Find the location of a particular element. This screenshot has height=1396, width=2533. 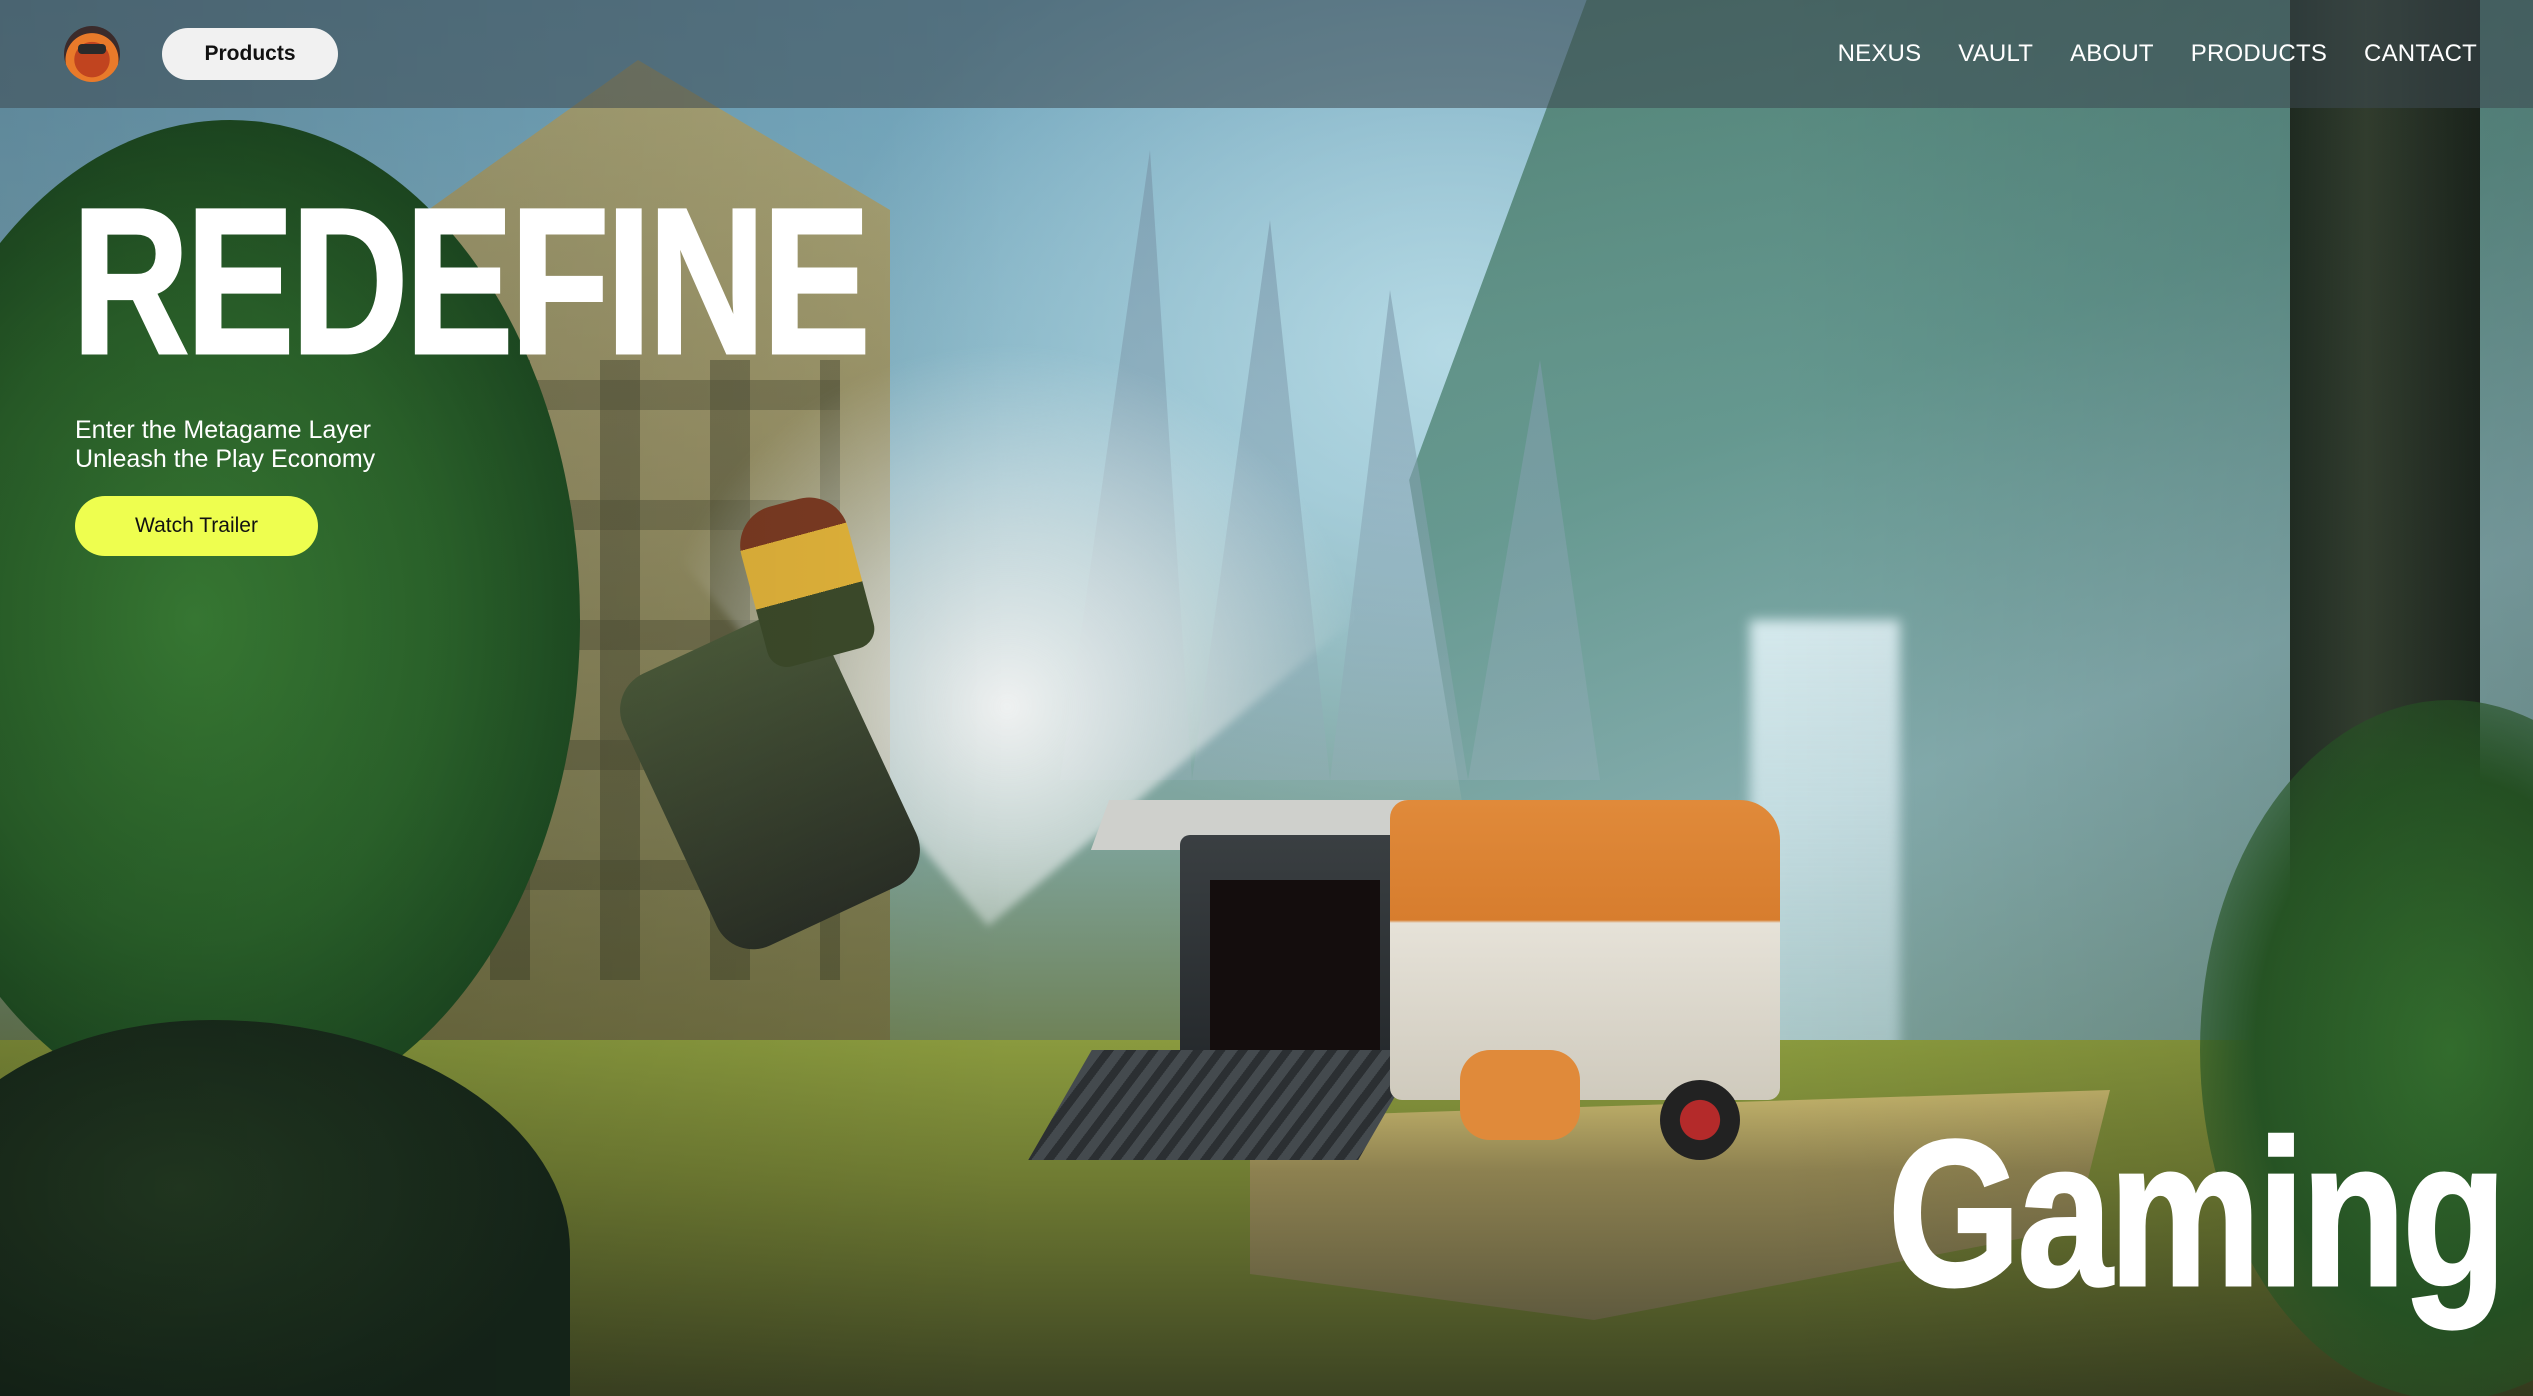

nav-links: NEXUS VAULT ABOUT PRODUCTS CANTACT is located at coordinates (2157, 54).